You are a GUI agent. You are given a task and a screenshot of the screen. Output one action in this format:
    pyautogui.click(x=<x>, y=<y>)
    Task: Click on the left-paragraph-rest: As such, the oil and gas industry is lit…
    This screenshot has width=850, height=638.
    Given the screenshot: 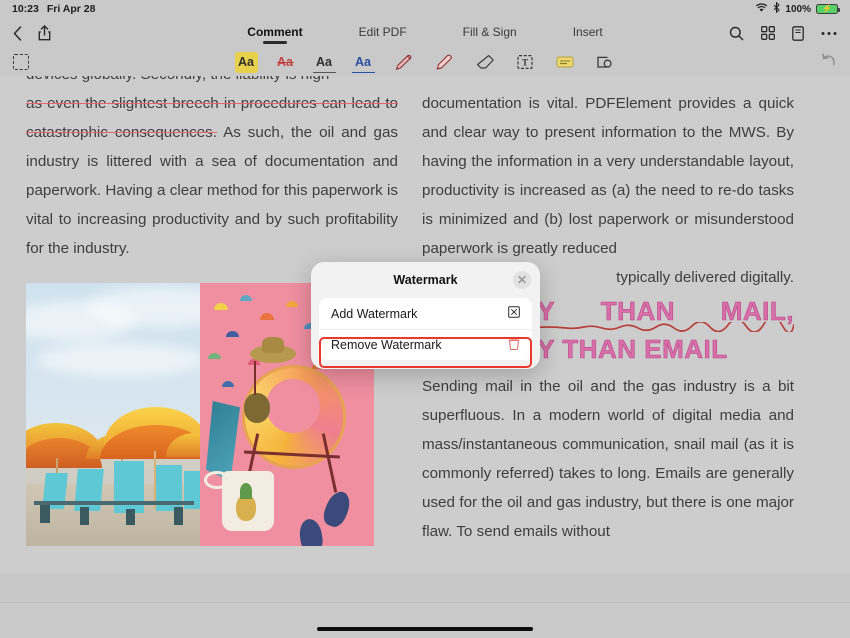 What is the action you would take?
    pyautogui.click(x=212, y=190)
    